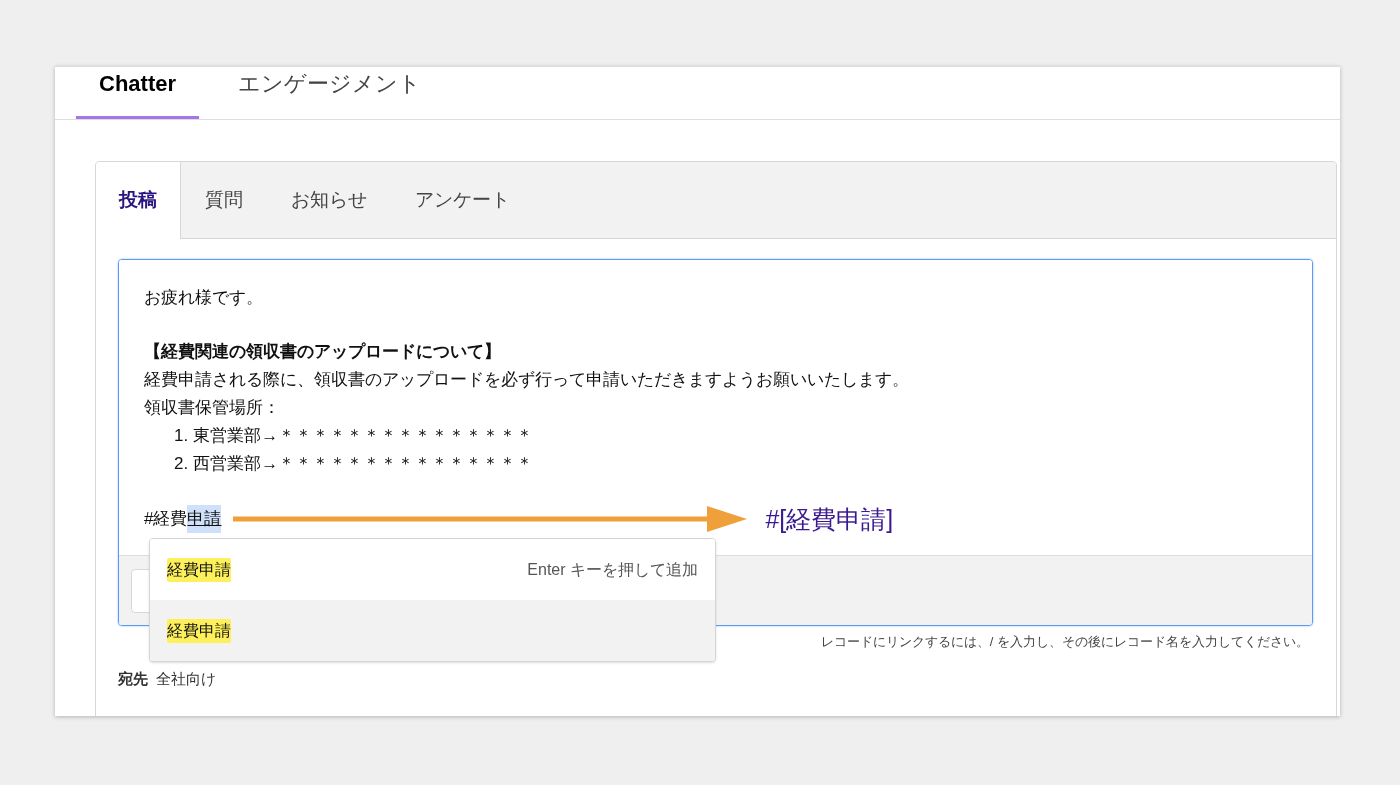 This screenshot has height=785, width=1400. I want to click on link-hint: レコードにリンクするには、/ を入力し、その後にレコード名を入力してください。, so click(1064, 642).